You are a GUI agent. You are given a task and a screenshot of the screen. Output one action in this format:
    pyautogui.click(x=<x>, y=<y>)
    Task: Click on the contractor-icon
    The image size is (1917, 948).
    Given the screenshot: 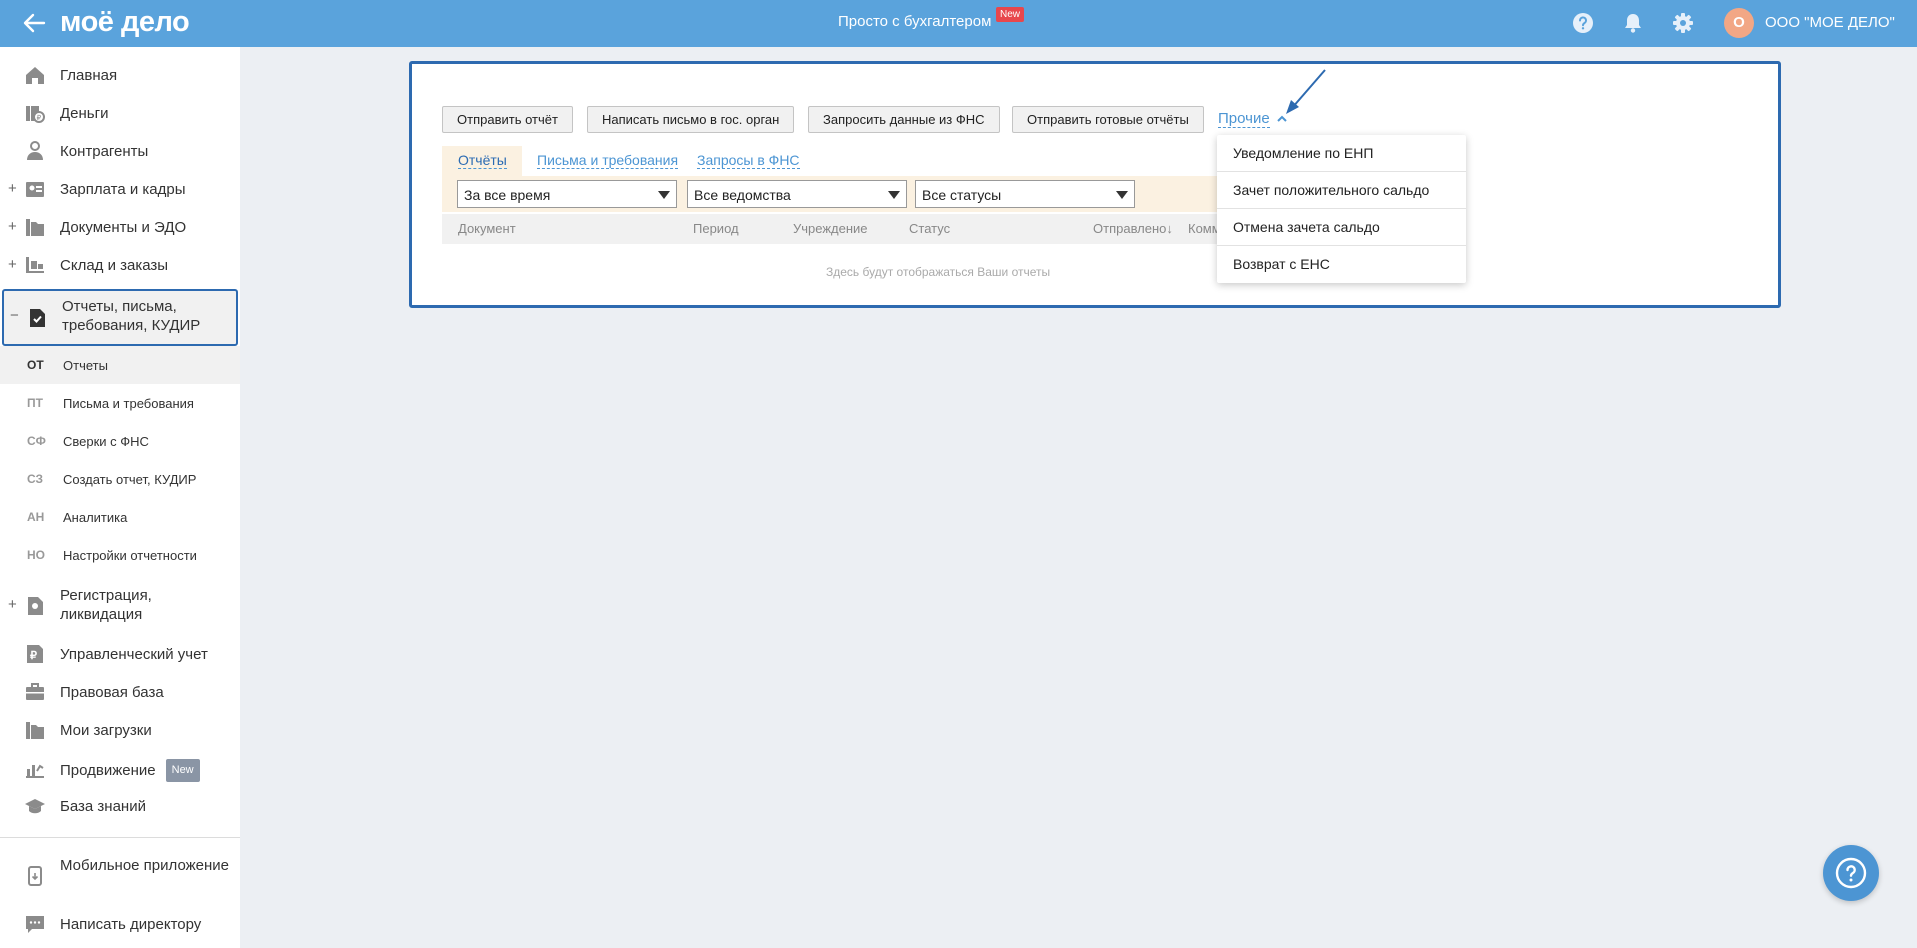 What is the action you would take?
    pyautogui.click(x=35, y=150)
    